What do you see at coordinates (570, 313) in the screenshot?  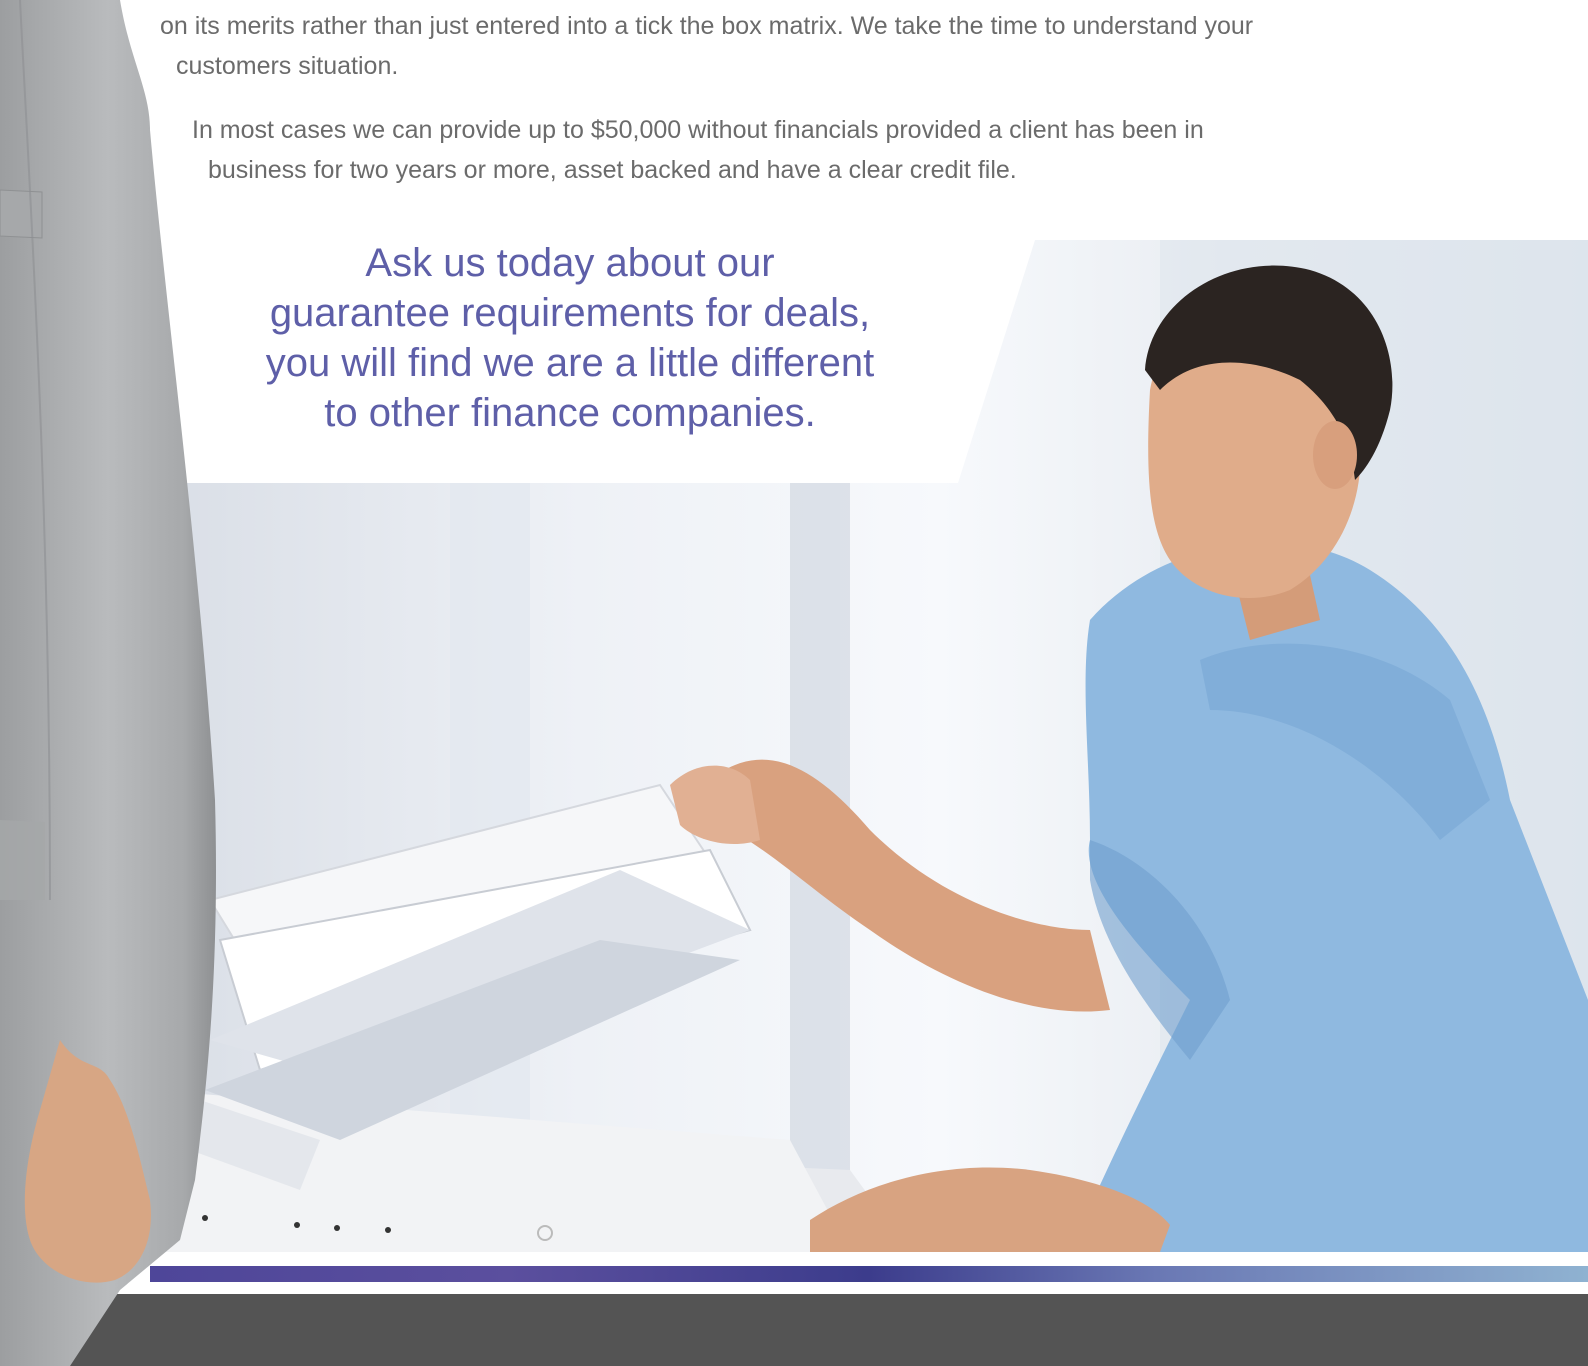 I see `callout-line-2: guarantee requirements for deals,` at bounding box center [570, 313].